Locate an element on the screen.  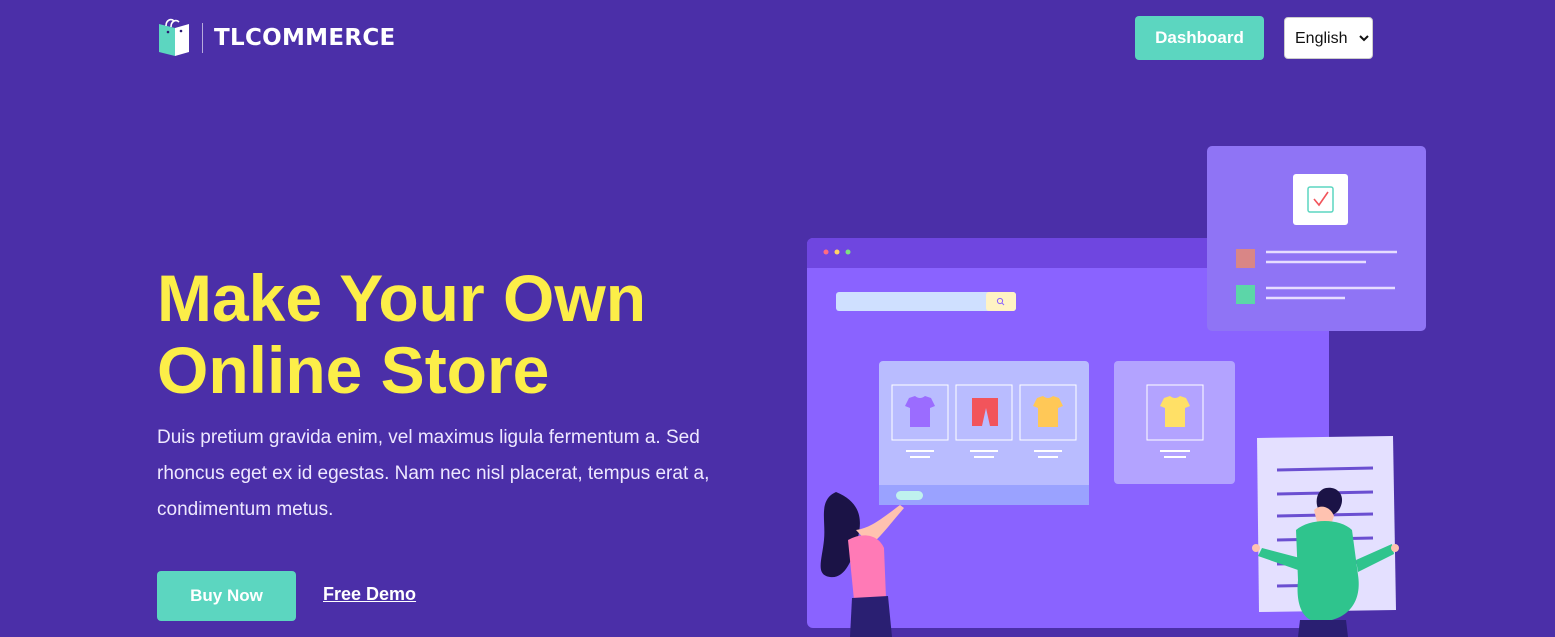
window-dot-yellow is located at coordinates (837, 252).